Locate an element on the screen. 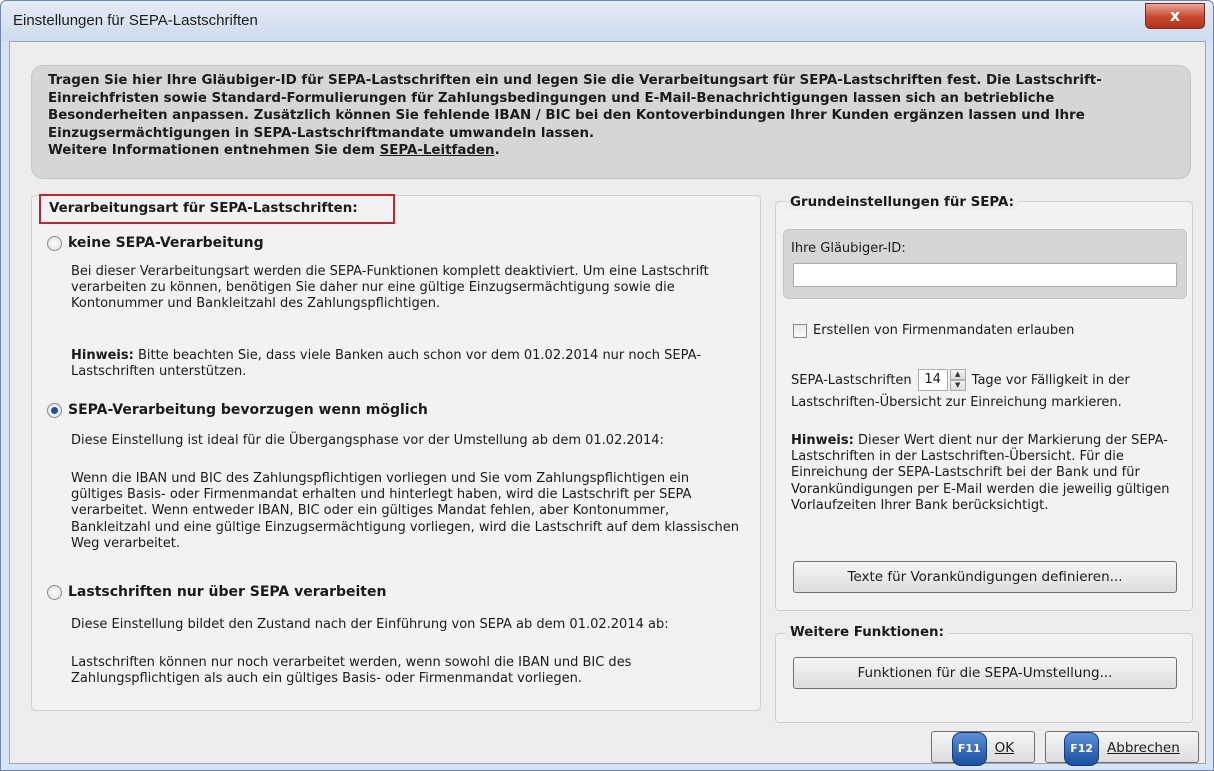  ok-label: OK is located at coordinates (1004, 748).